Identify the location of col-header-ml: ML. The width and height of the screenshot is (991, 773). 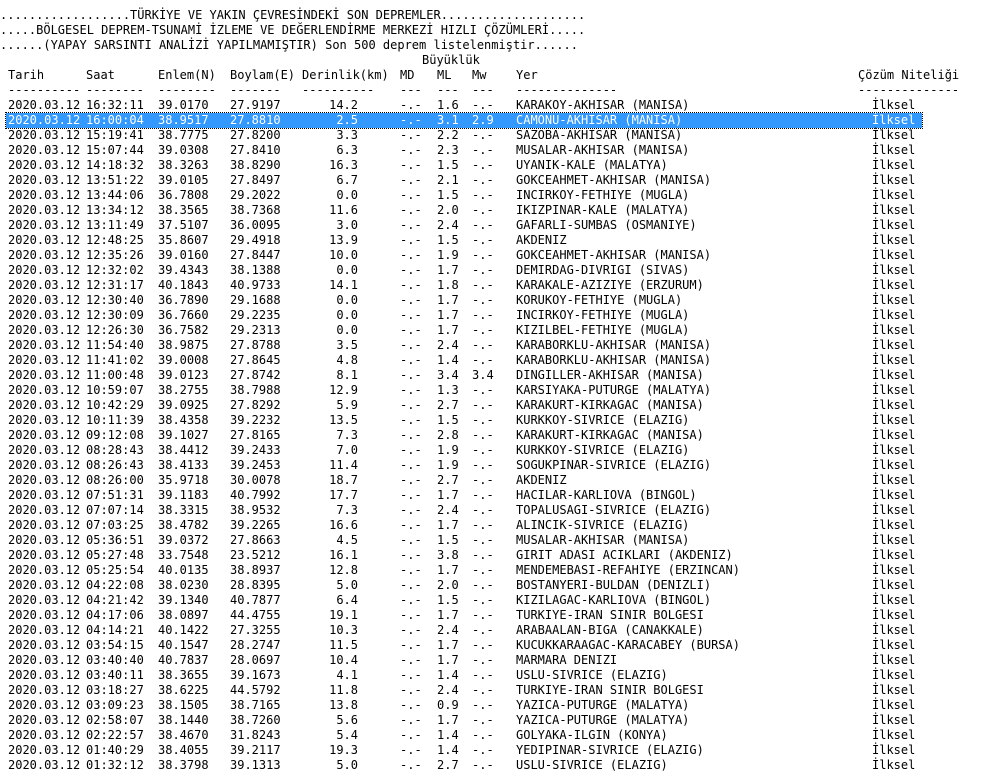
(444, 75).